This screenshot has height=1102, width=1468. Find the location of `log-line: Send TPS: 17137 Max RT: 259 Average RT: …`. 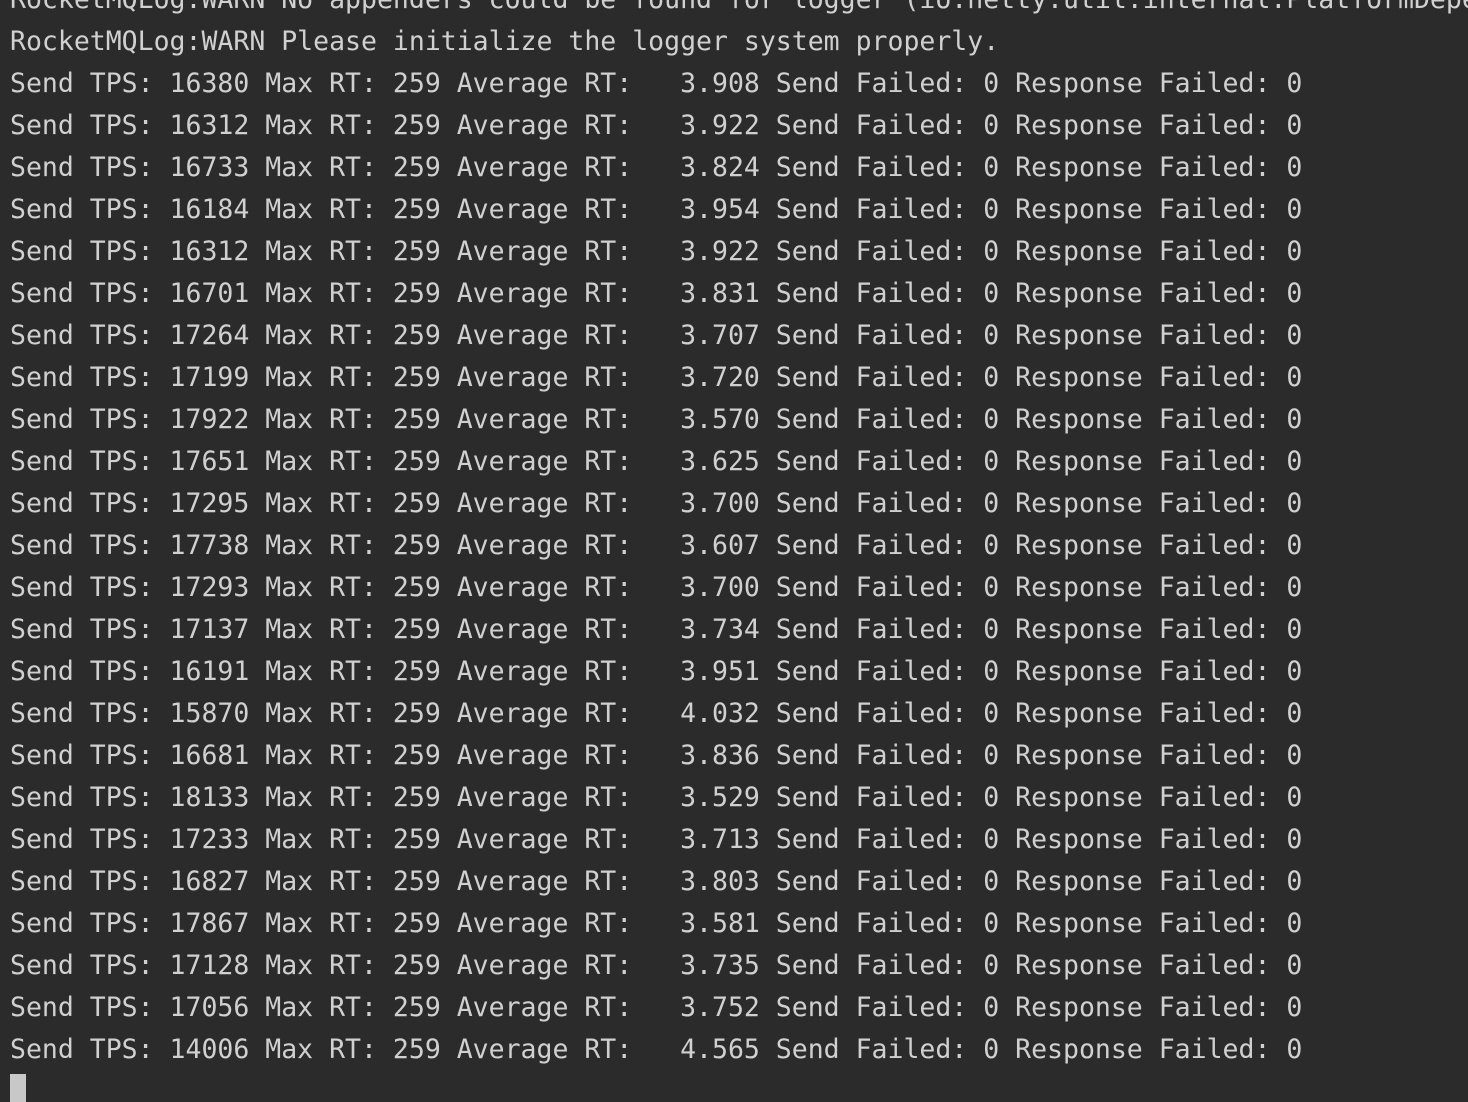

log-line: Send TPS: 17137 Max RT: 259 Average RT: … is located at coordinates (656, 629).